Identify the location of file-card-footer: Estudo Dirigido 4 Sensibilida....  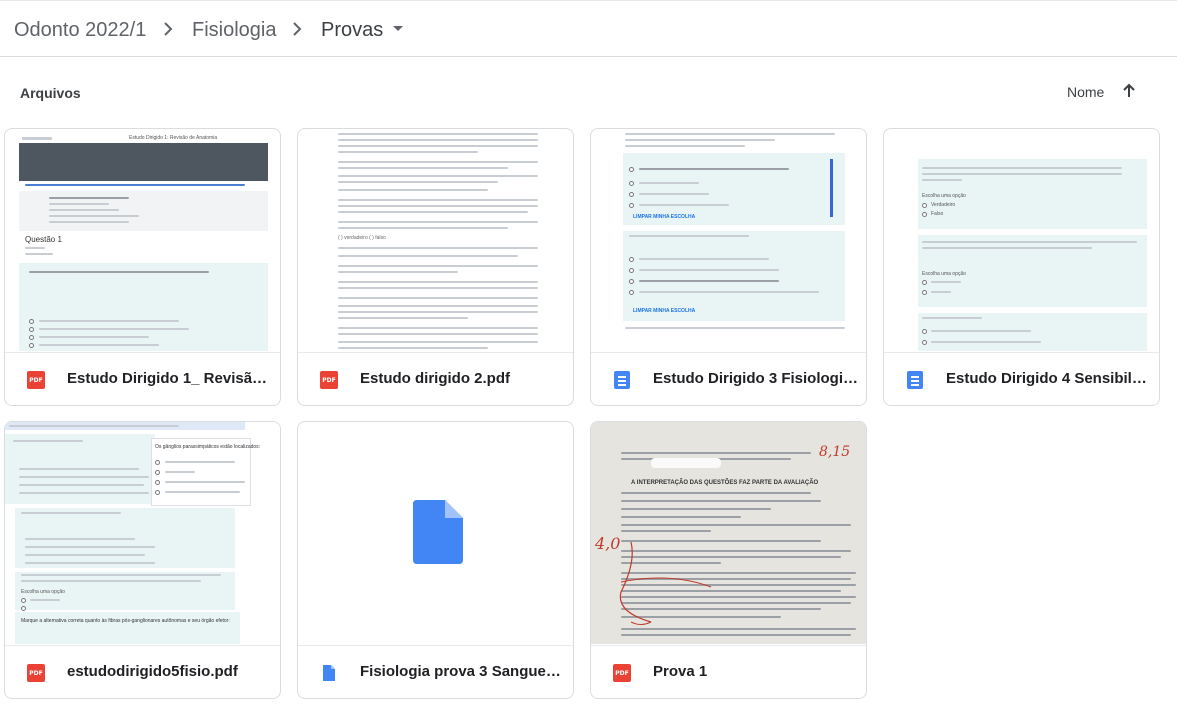
(1021, 378).